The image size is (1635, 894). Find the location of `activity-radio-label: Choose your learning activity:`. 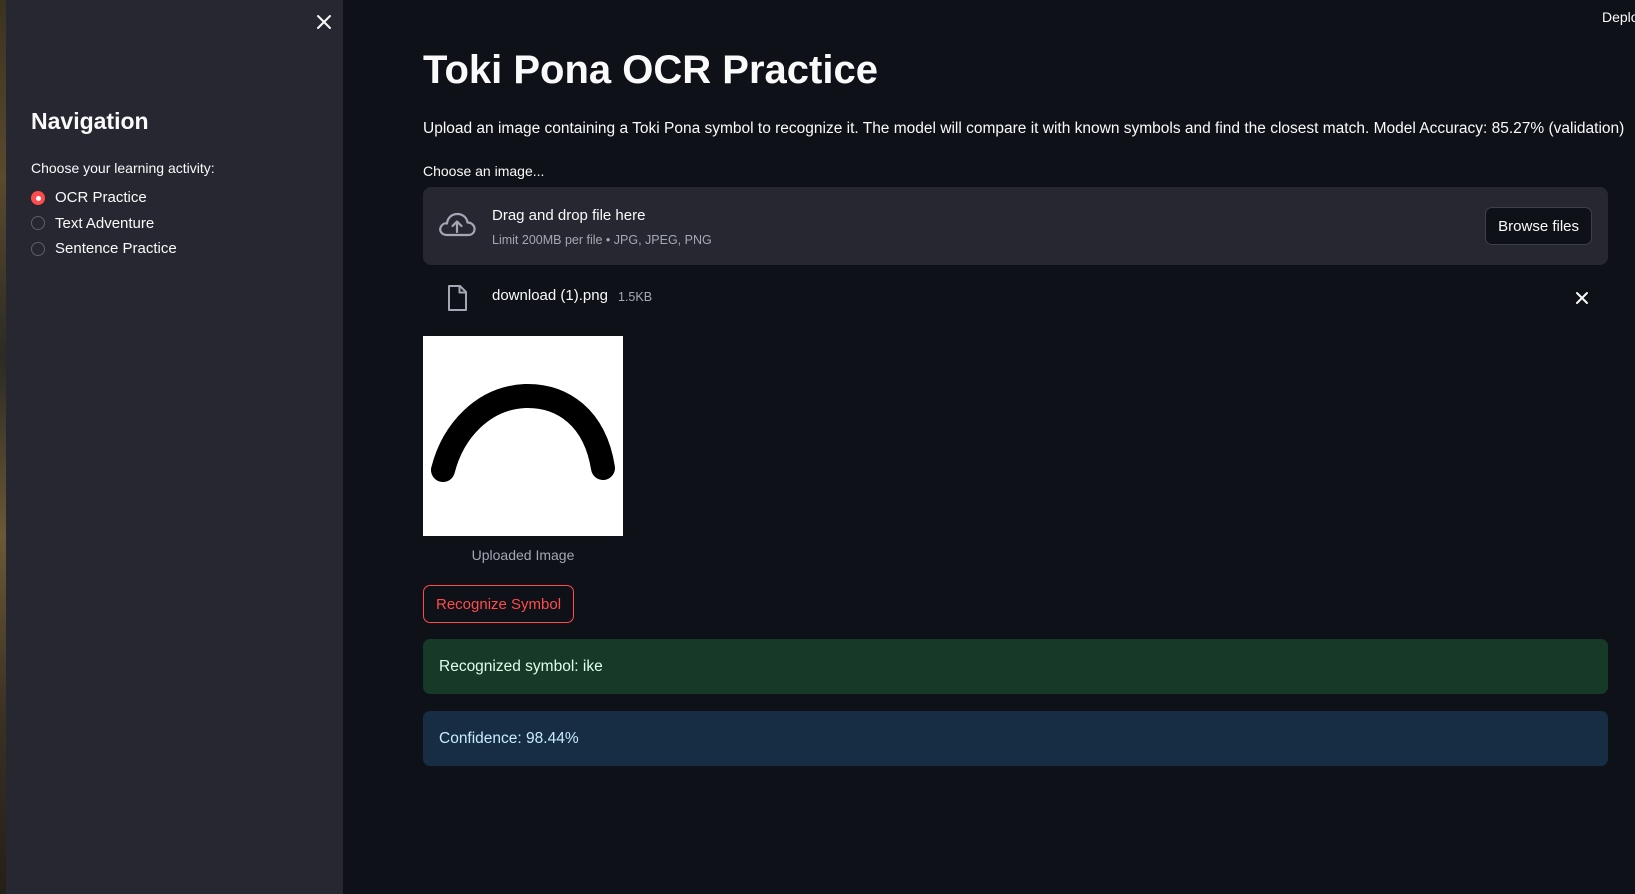

activity-radio-label: Choose your learning activity: is located at coordinates (123, 168).